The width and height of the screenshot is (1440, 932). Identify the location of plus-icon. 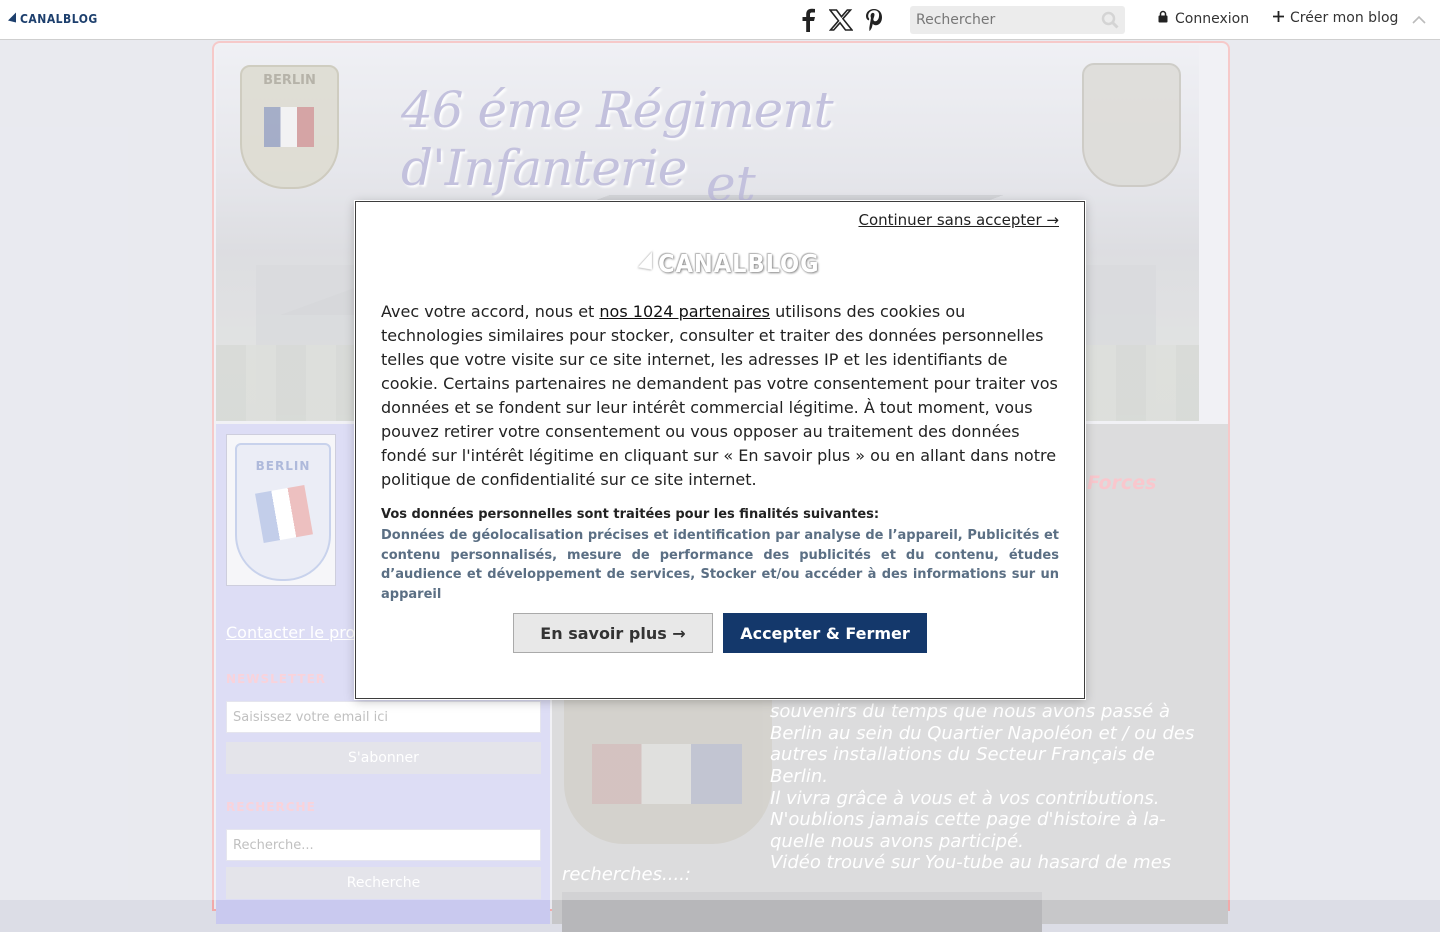
(1278, 18).